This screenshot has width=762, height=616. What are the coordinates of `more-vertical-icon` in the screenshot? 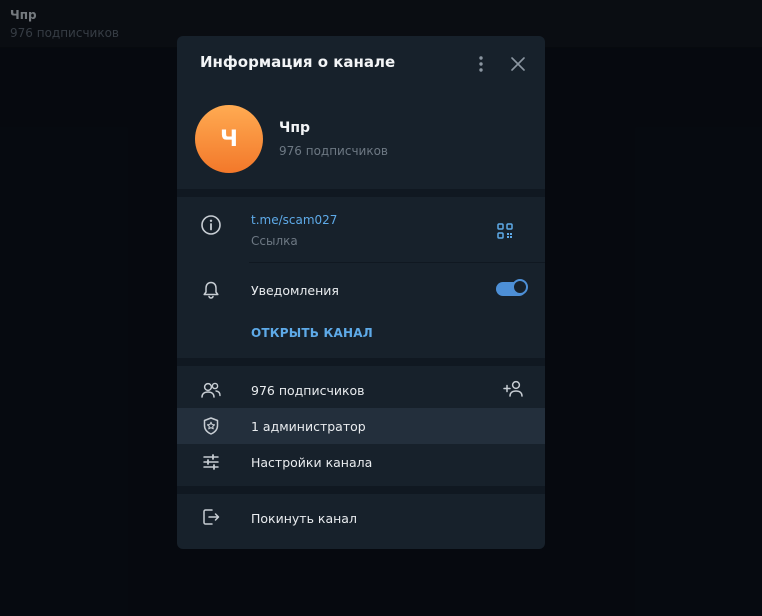 It's located at (481, 64).